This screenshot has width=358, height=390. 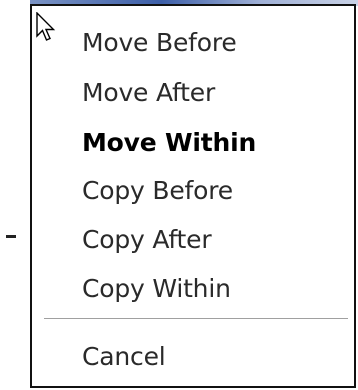 I want to click on menu-item-label: Copy Within, so click(x=156, y=288).